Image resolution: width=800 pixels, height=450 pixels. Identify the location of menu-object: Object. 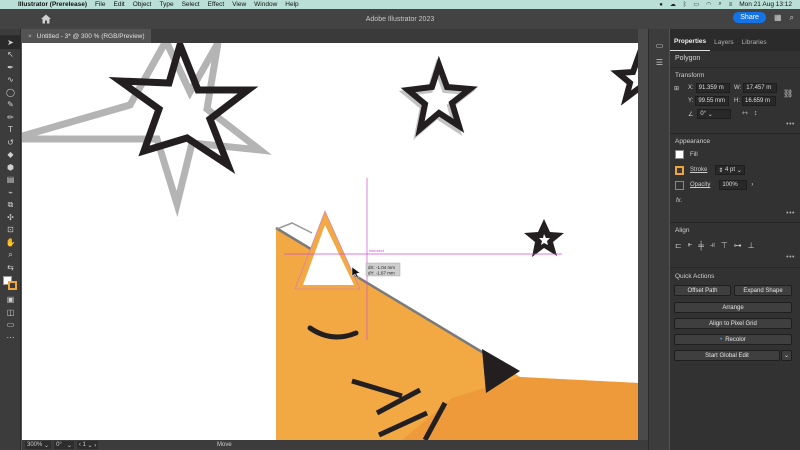
(142, 4).